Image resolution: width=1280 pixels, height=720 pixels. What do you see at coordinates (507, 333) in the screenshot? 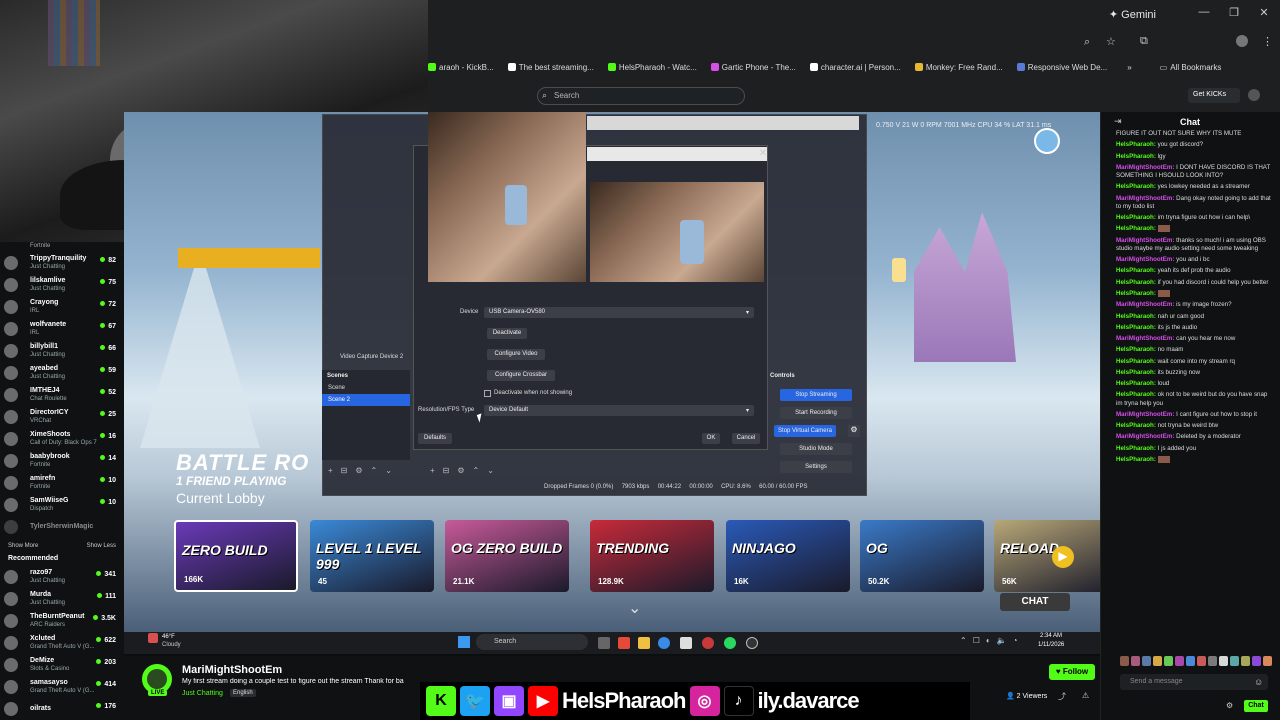
I see `deactivate-button: Deactivate` at bounding box center [507, 333].